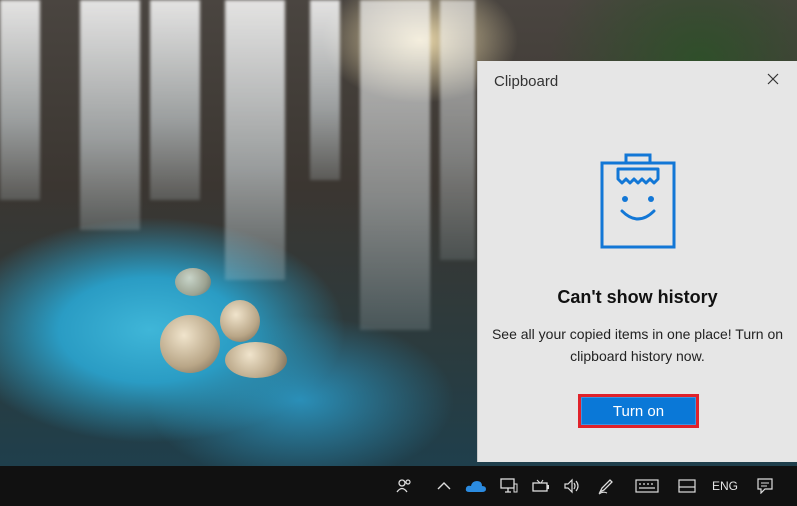 The height and width of the screenshot is (506, 797). I want to click on turn-on-label: Turn on, so click(638, 411).